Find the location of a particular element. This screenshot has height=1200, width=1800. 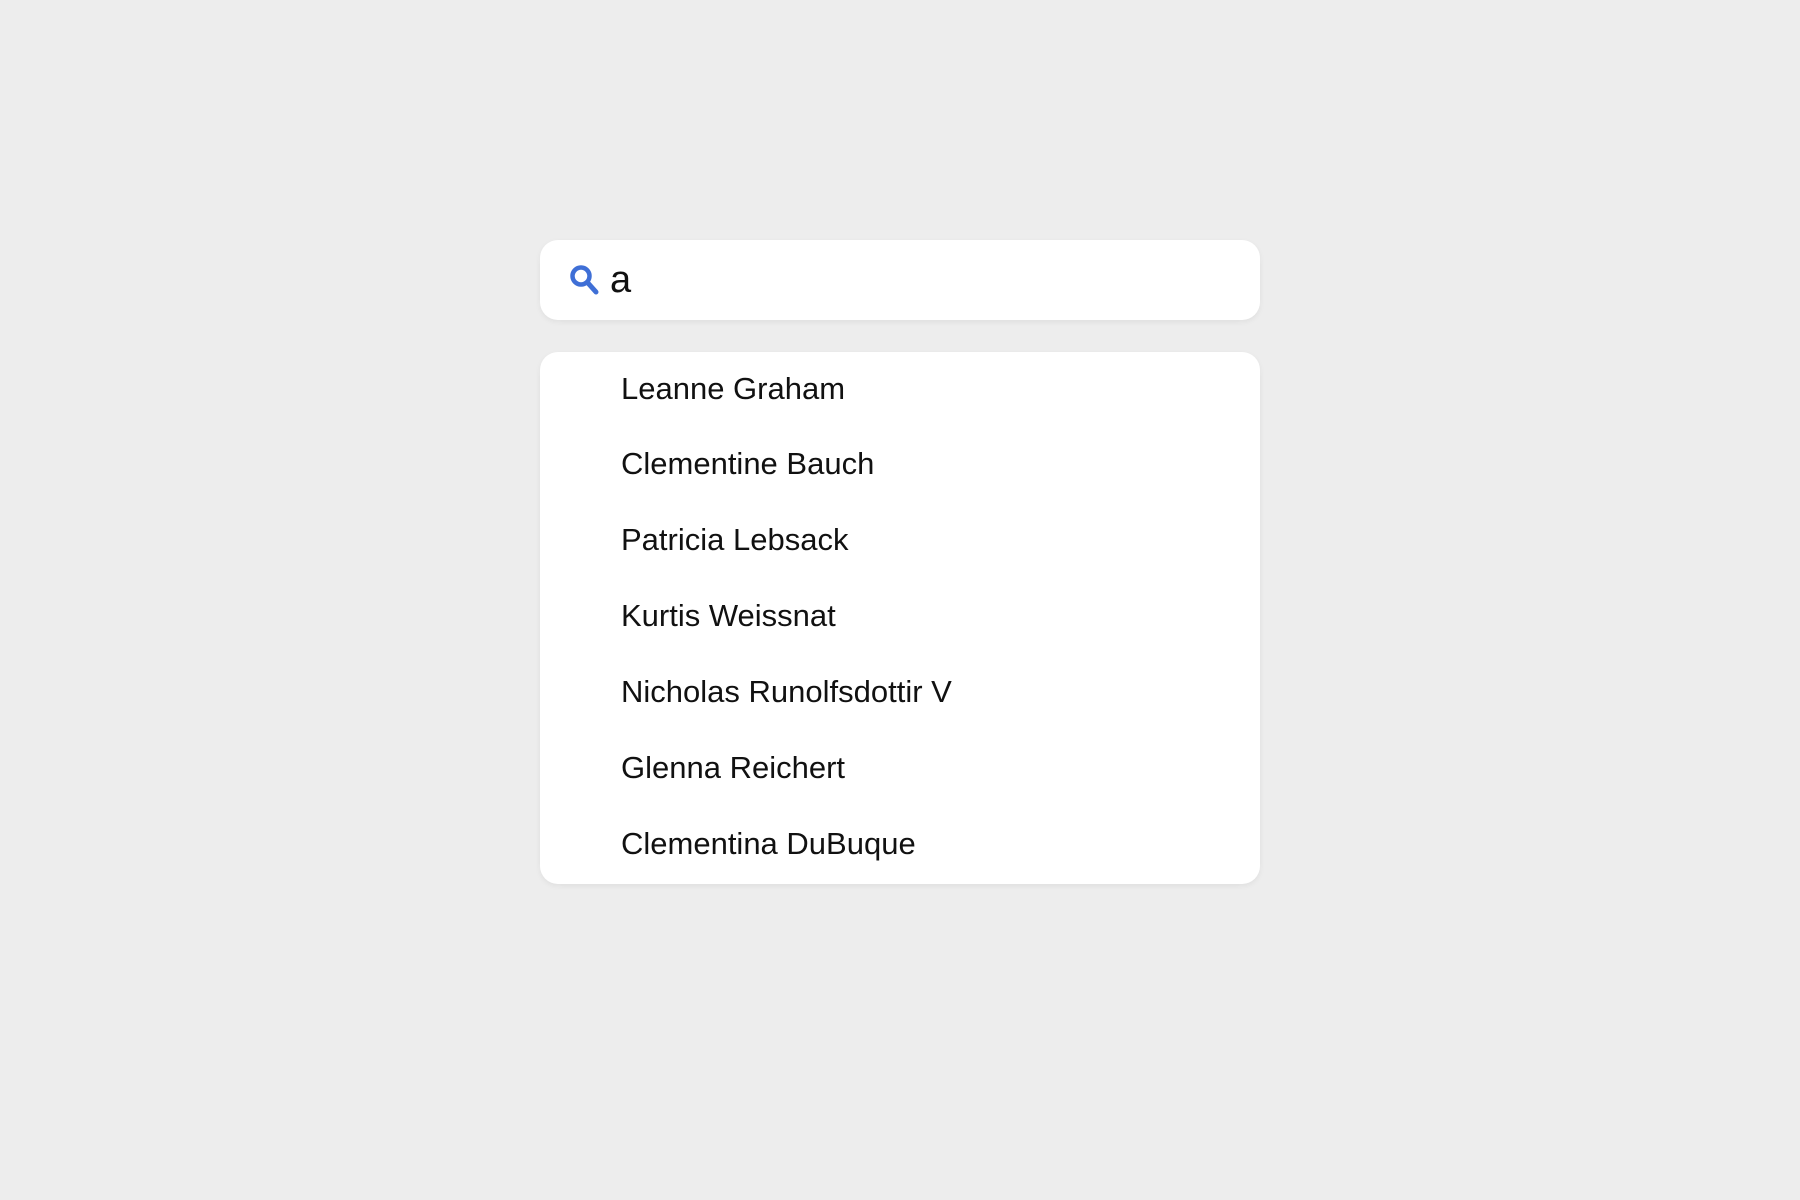

result-item: Nicholas Runolfsdottir V is located at coordinates (920, 692).